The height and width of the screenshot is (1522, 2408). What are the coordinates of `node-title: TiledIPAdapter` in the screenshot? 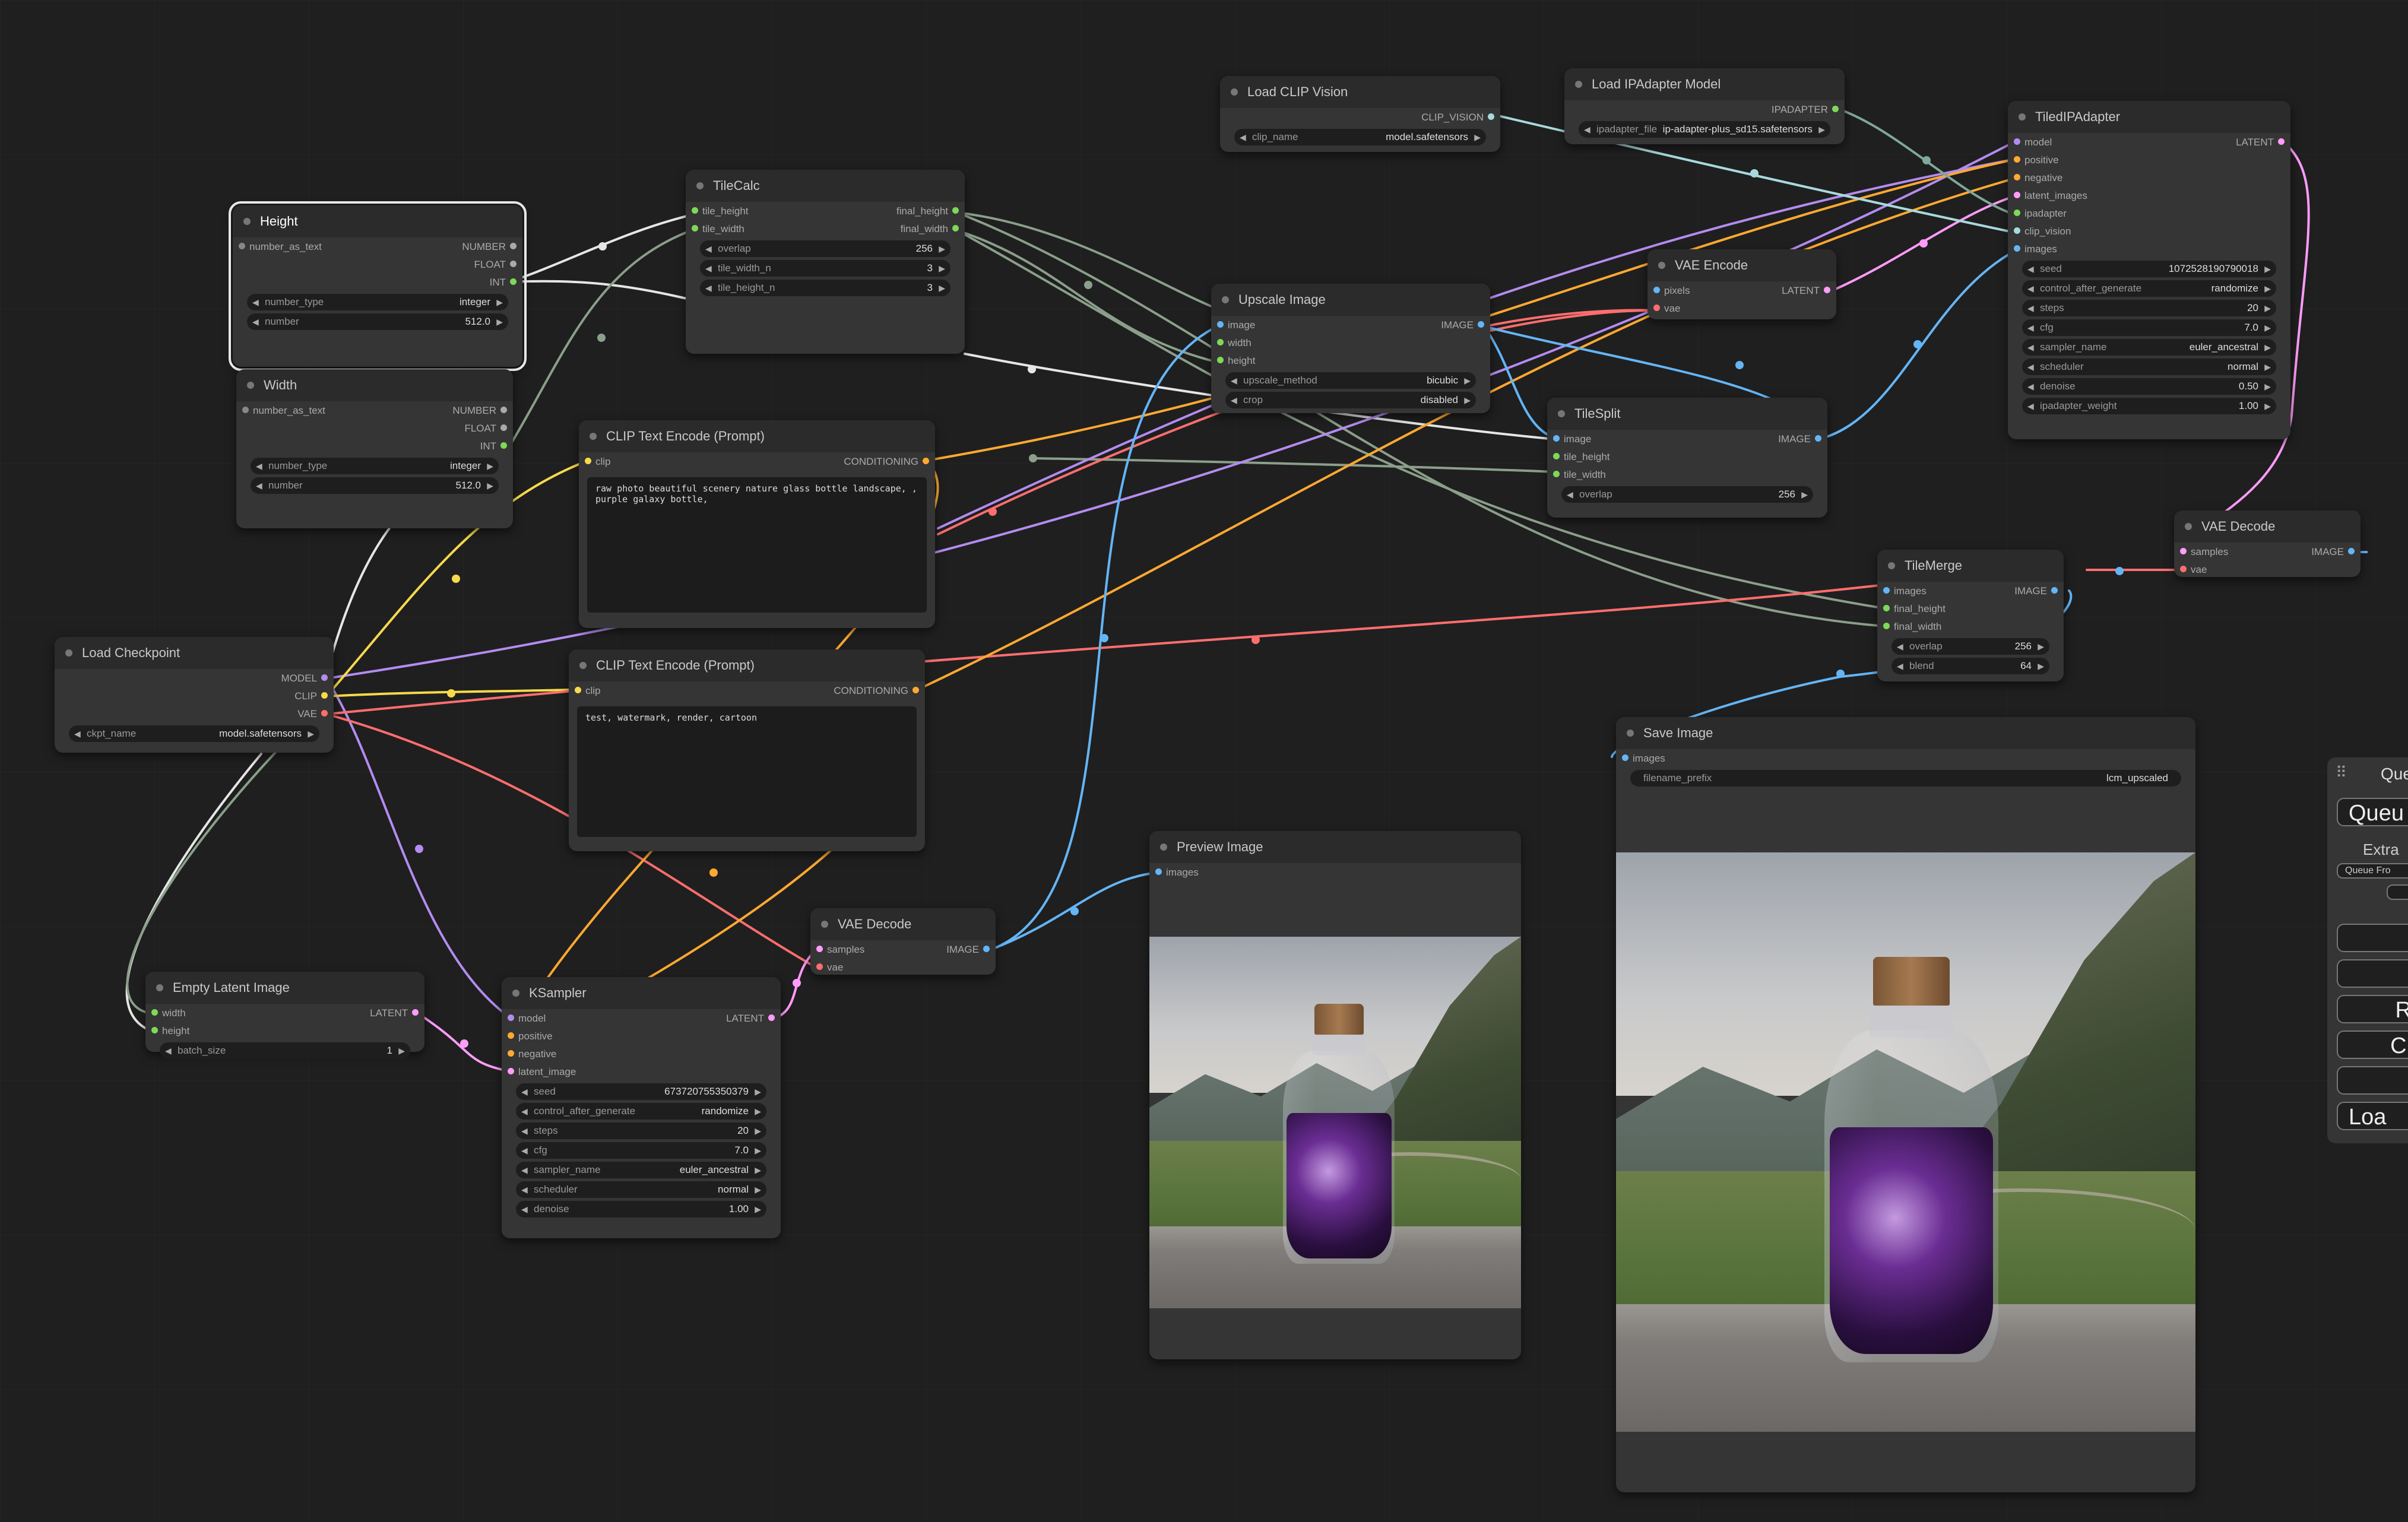 It's located at (2149, 117).